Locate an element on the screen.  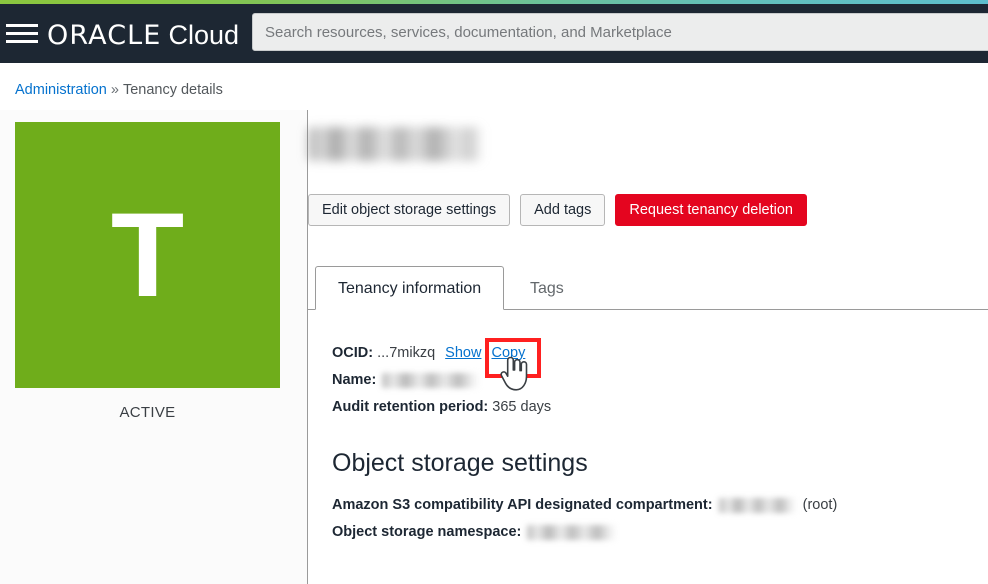
name-label: Name: is located at coordinates (354, 380).